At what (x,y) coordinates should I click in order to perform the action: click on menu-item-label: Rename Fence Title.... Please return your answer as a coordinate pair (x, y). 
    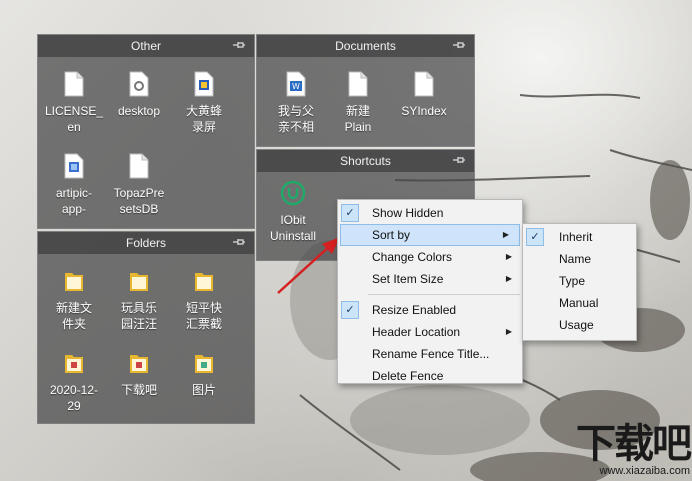
    Looking at the image, I should click on (431, 354).